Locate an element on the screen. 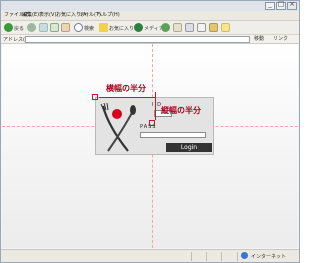  menu-edit: 編集(E) is located at coordinates (30, 15).